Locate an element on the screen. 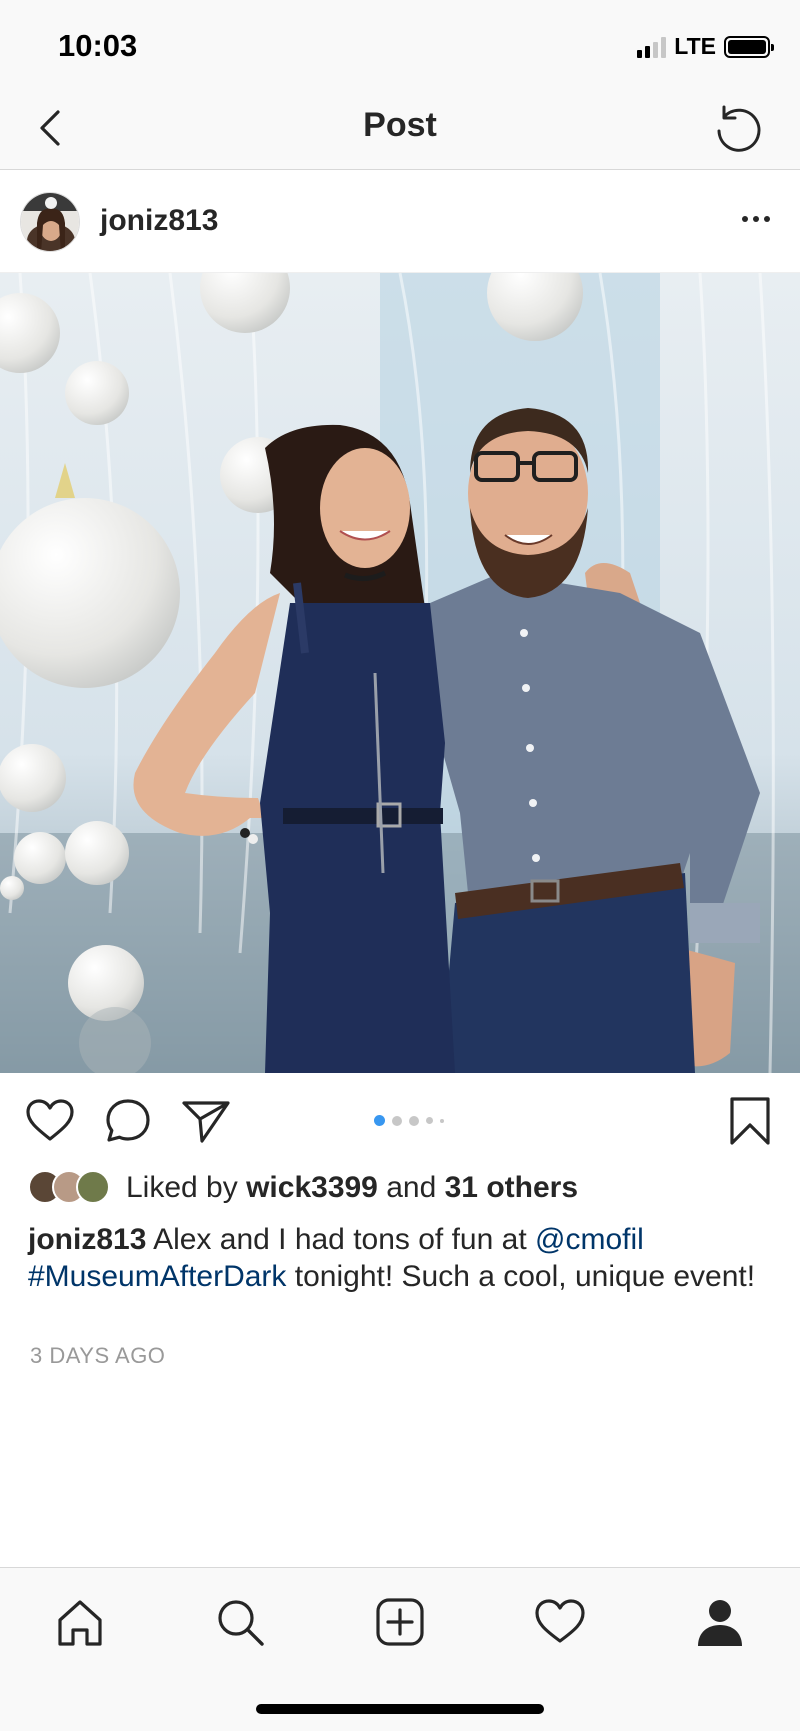 The height and width of the screenshot is (1731, 800). navigation-bar: Post is located at coordinates (400, 131).